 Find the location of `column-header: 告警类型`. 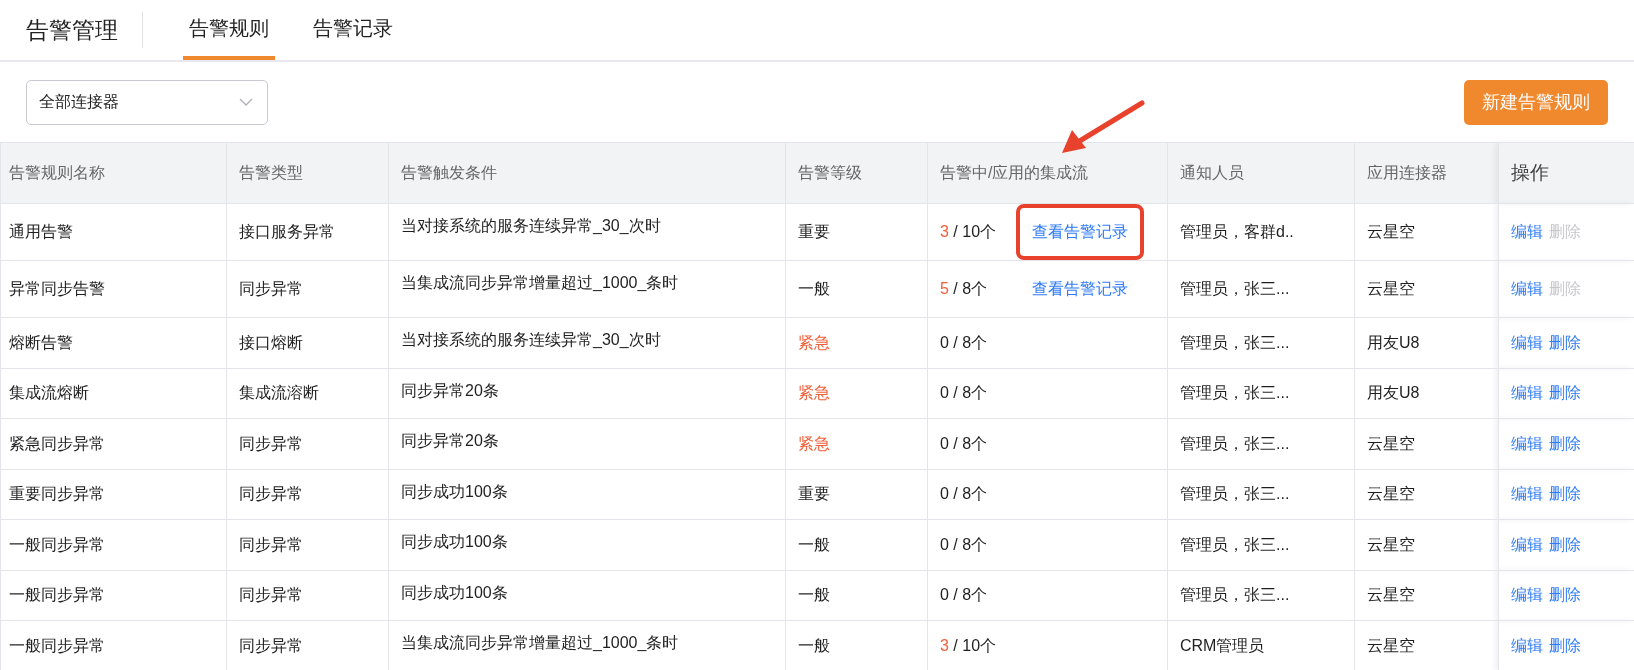

column-header: 告警类型 is located at coordinates (307, 173).